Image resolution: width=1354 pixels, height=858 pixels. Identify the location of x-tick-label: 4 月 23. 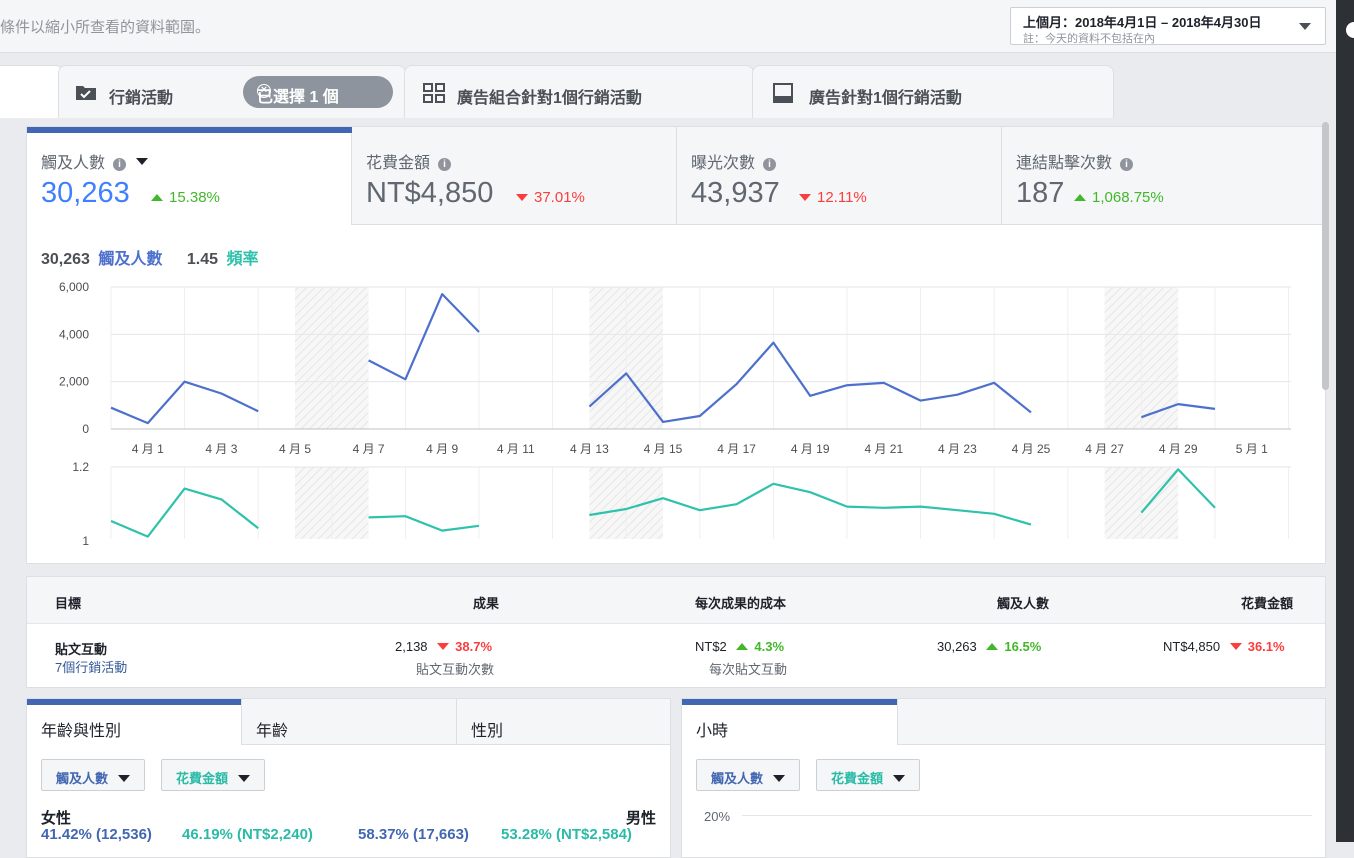
(957, 449).